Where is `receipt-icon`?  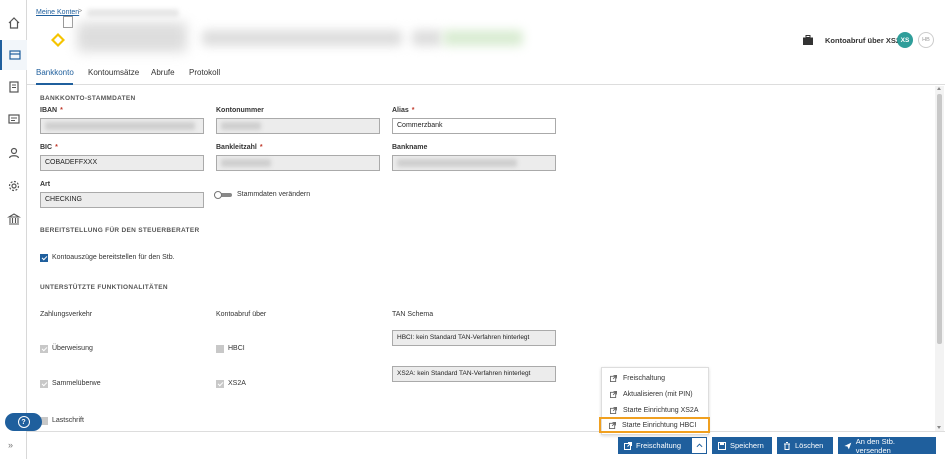 receipt-icon is located at coordinates (13, 87).